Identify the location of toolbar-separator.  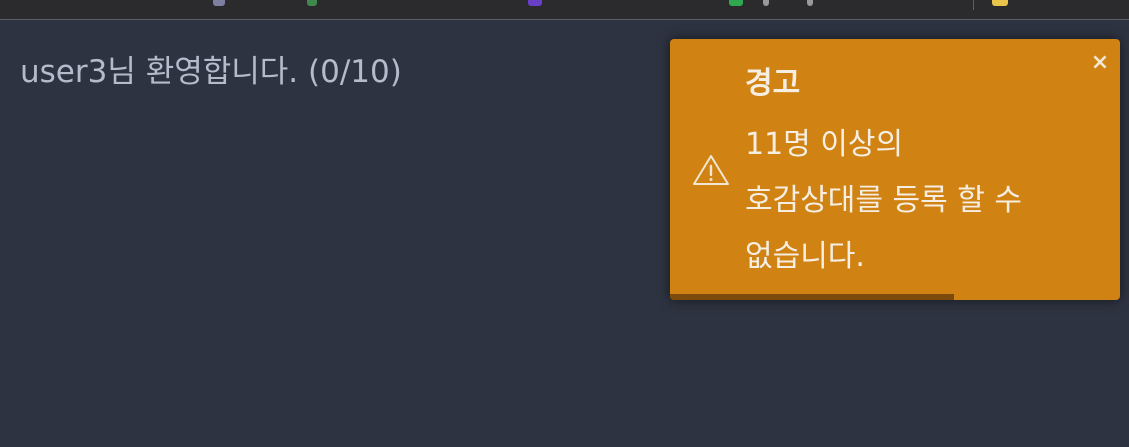
(973, 5).